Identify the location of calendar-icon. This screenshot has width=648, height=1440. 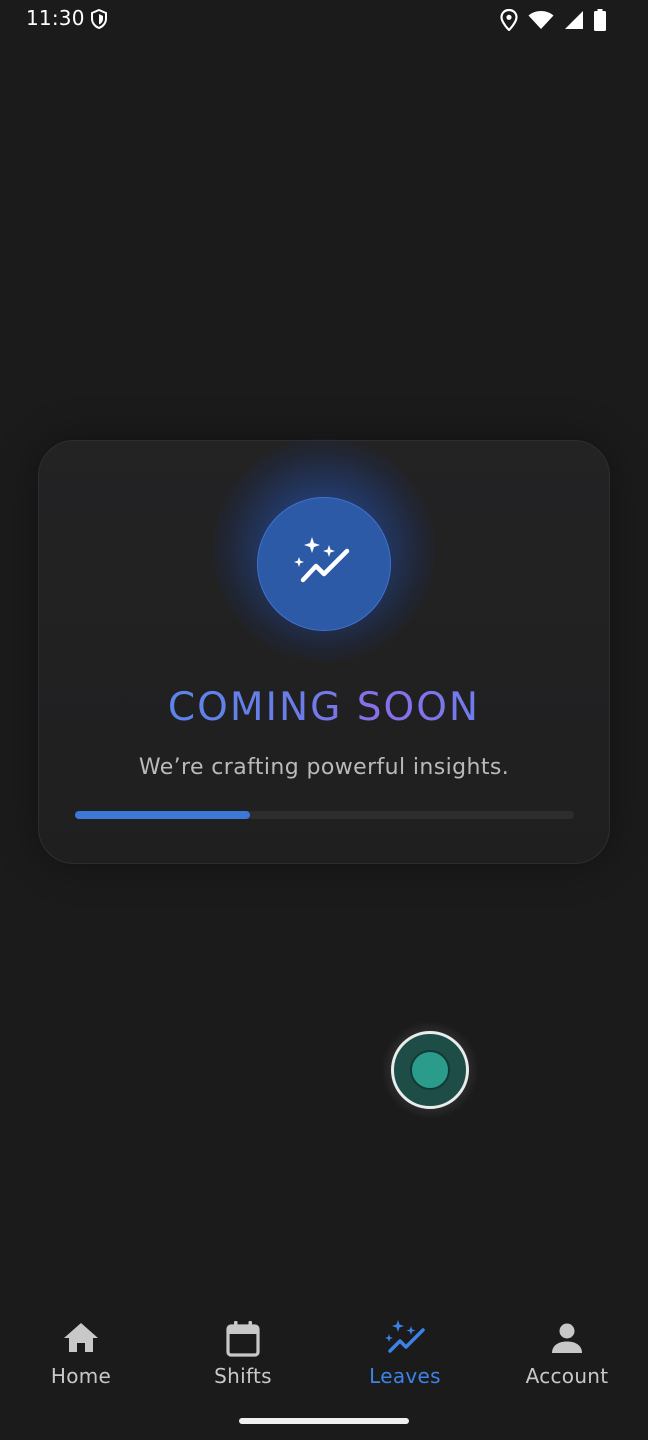
(243, 1338).